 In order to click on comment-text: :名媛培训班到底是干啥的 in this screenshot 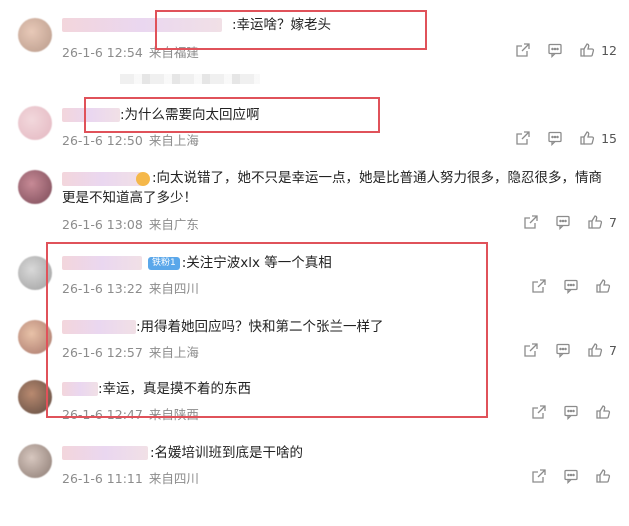, I will do `click(227, 453)`.